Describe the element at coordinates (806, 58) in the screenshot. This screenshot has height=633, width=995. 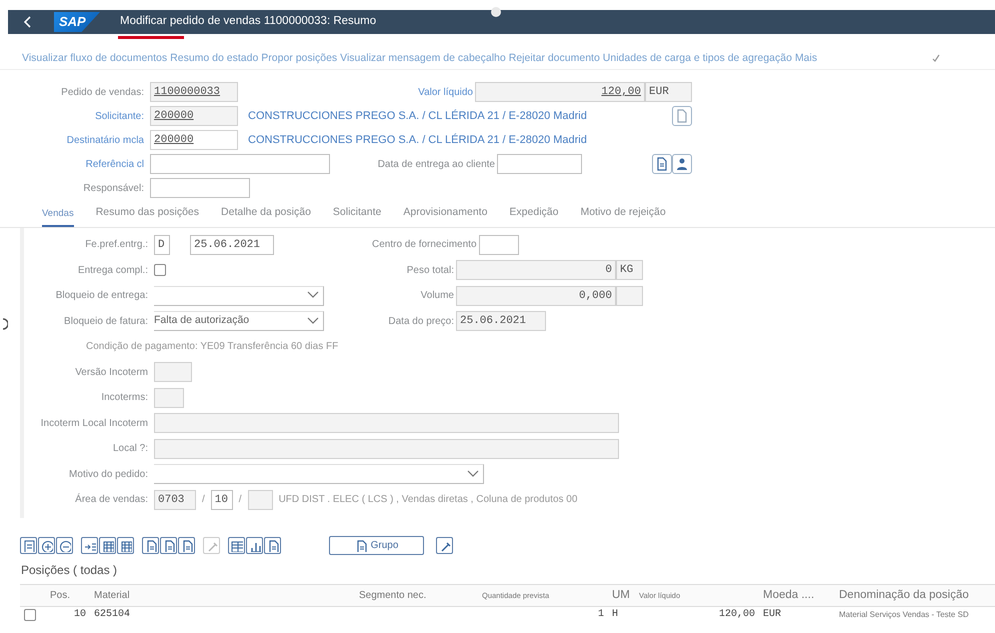
I see `action-link: Mais` at that location.